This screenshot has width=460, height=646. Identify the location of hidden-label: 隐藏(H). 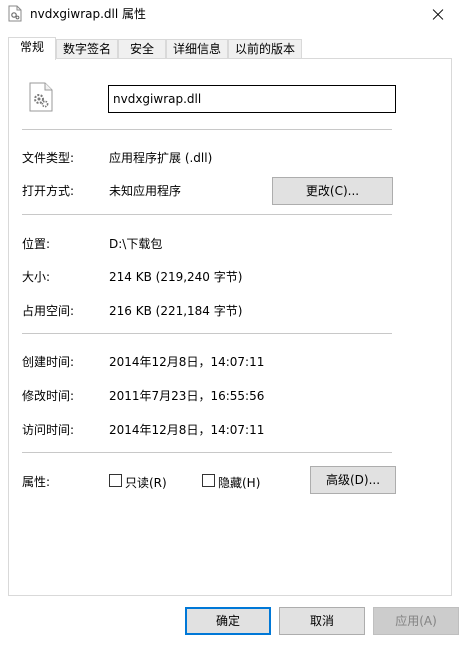
(239, 482).